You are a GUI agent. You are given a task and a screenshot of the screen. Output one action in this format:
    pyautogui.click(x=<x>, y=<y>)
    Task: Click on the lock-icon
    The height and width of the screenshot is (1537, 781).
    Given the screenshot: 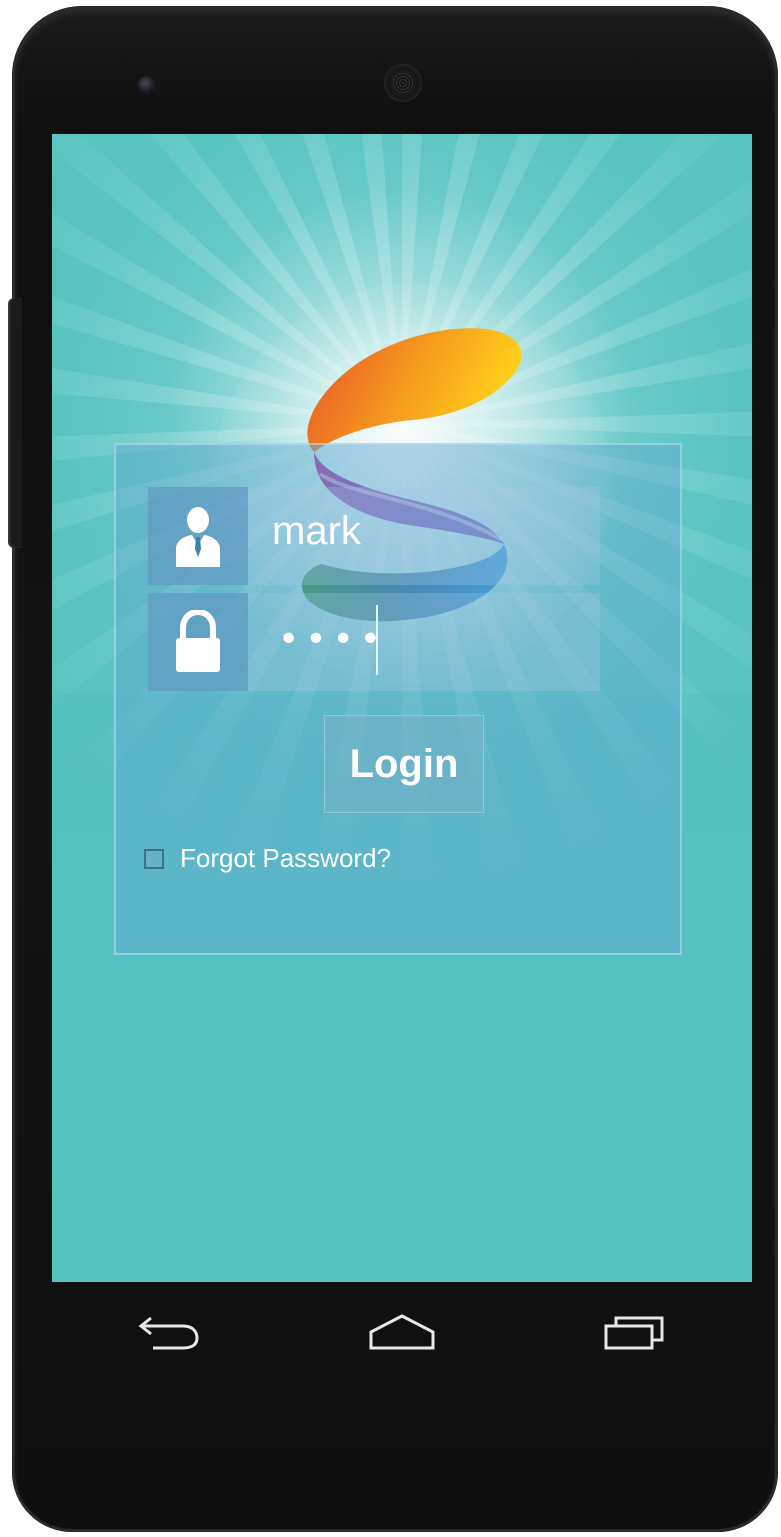 What is the action you would take?
    pyautogui.click(x=198, y=641)
    